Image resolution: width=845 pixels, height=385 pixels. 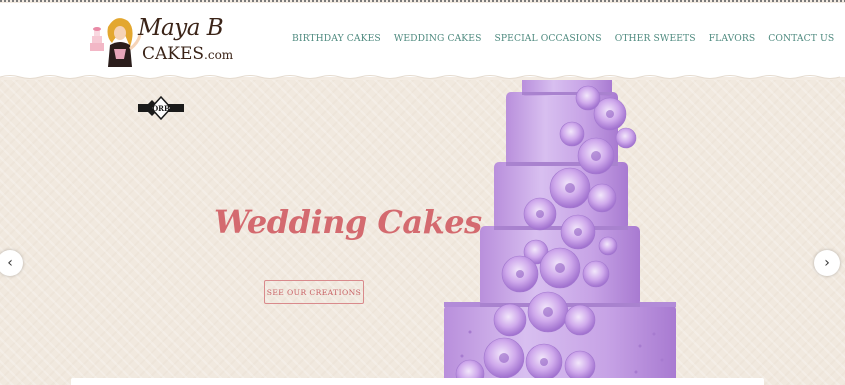 I want to click on content-panel-top, so click(x=417, y=381).